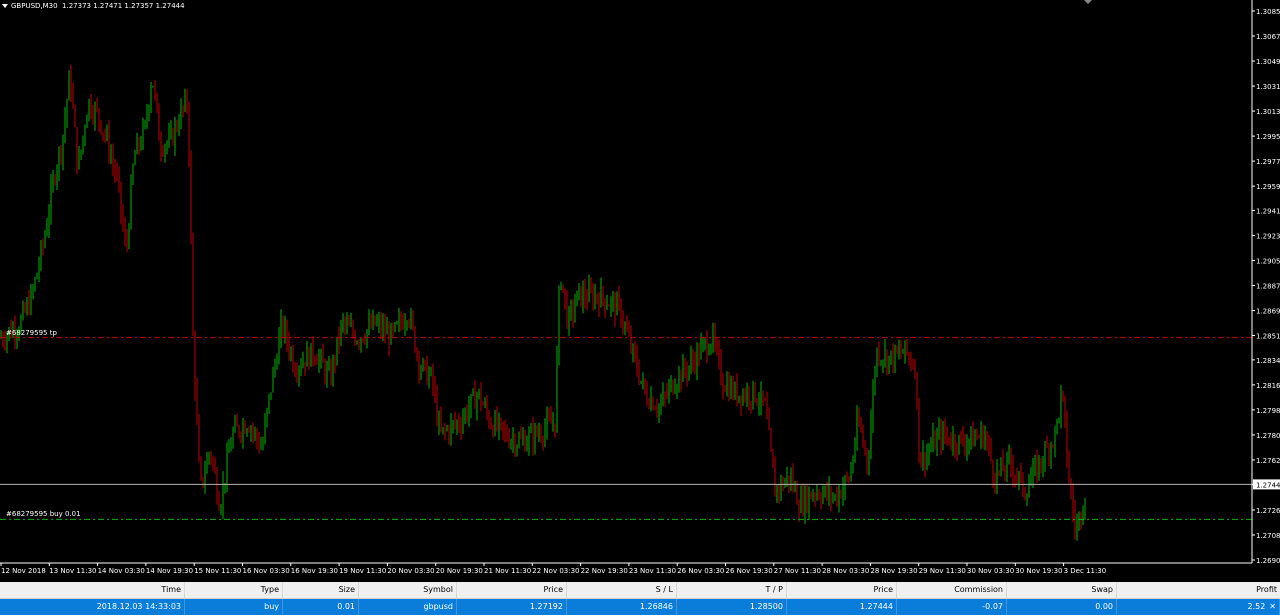 The height and width of the screenshot is (616, 1280). What do you see at coordinates (314, 571) in the screenshot?
I see `time-axis-label: 16 Nov 19:30` at bounding box center [314, 571].